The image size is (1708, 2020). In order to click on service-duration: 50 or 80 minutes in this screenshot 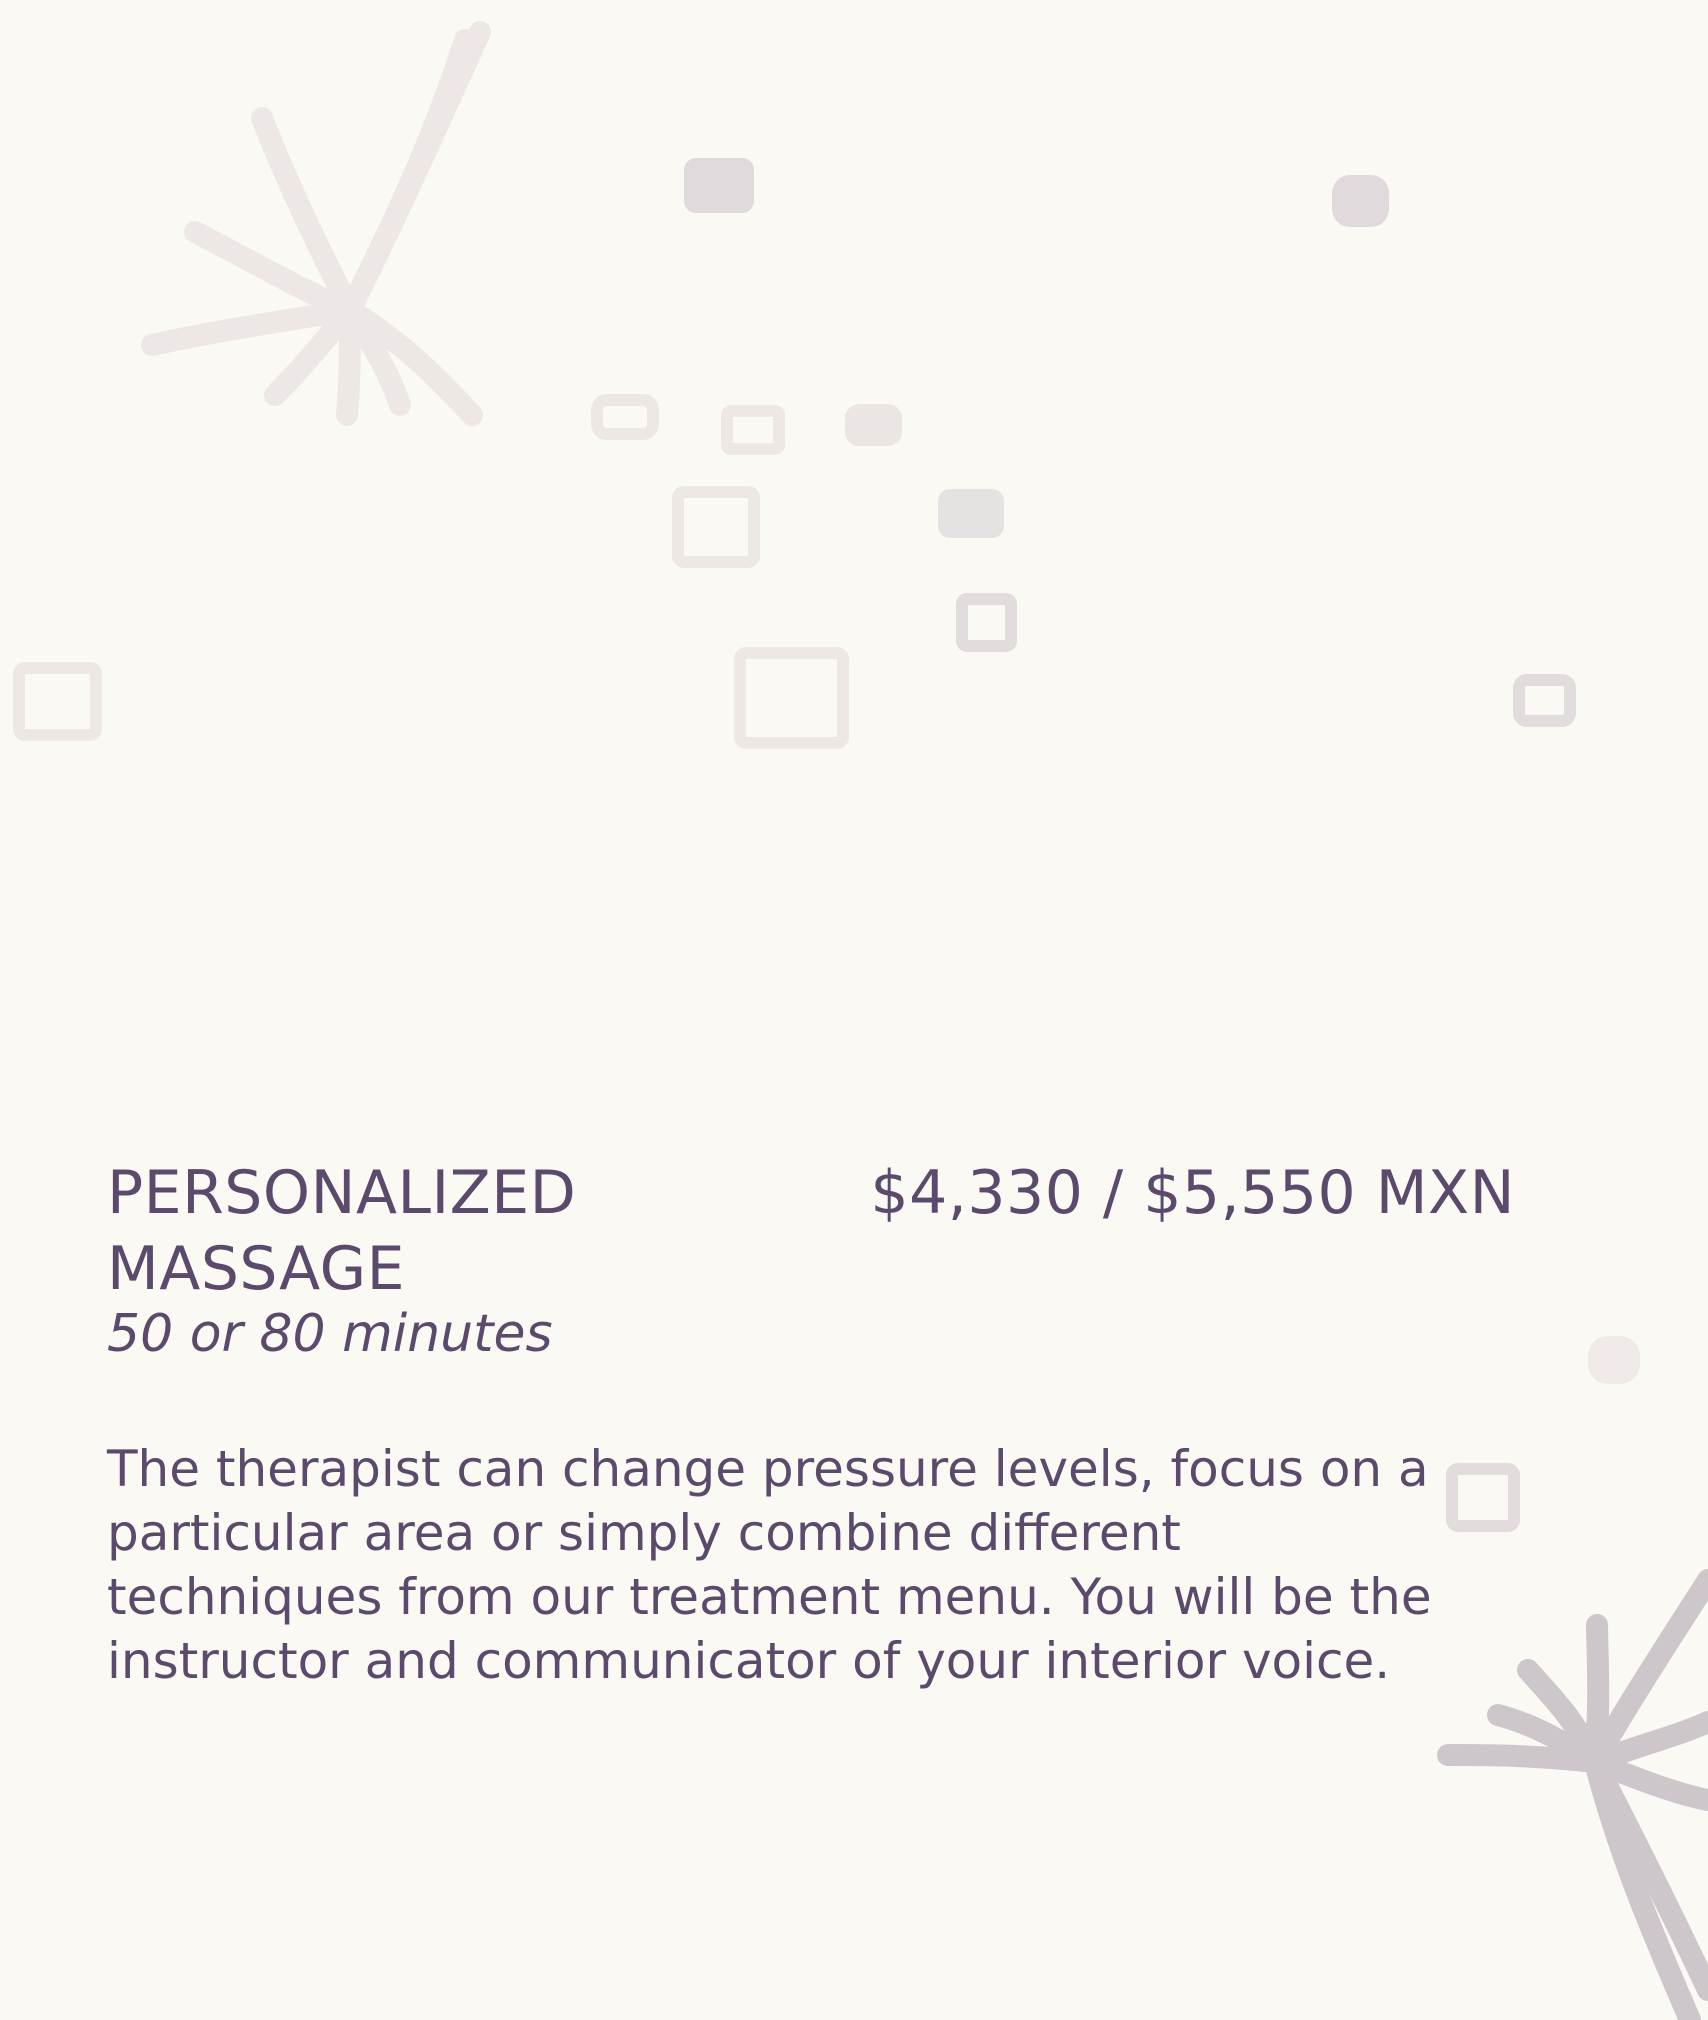, I will do `click(330, 1334)`.